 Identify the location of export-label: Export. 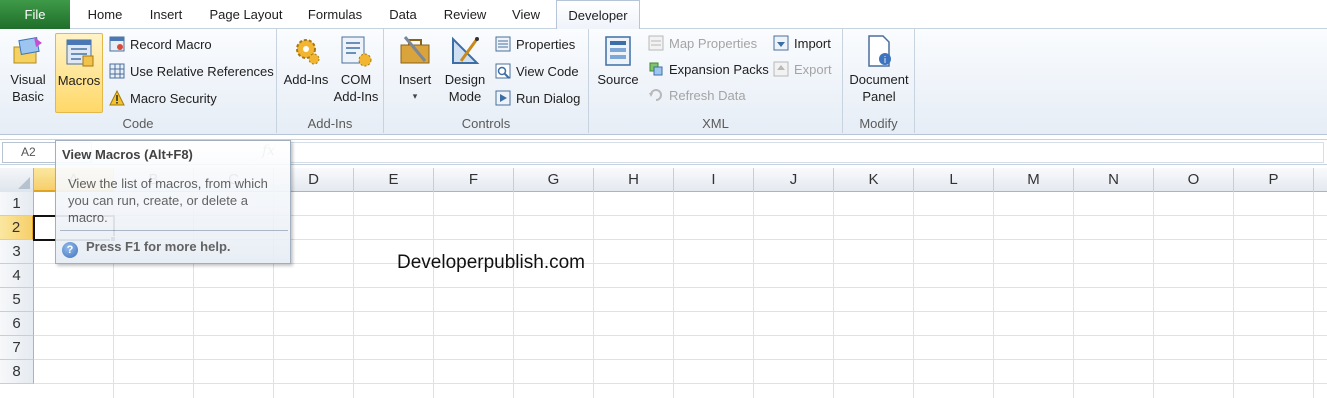
(813, 69).